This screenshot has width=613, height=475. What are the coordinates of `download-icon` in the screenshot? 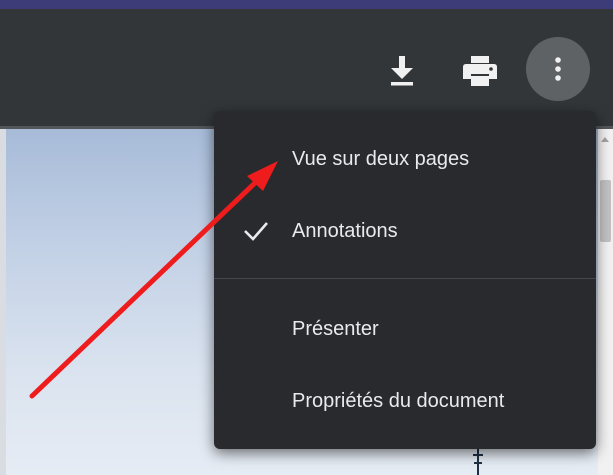 It's located at (402, 71).